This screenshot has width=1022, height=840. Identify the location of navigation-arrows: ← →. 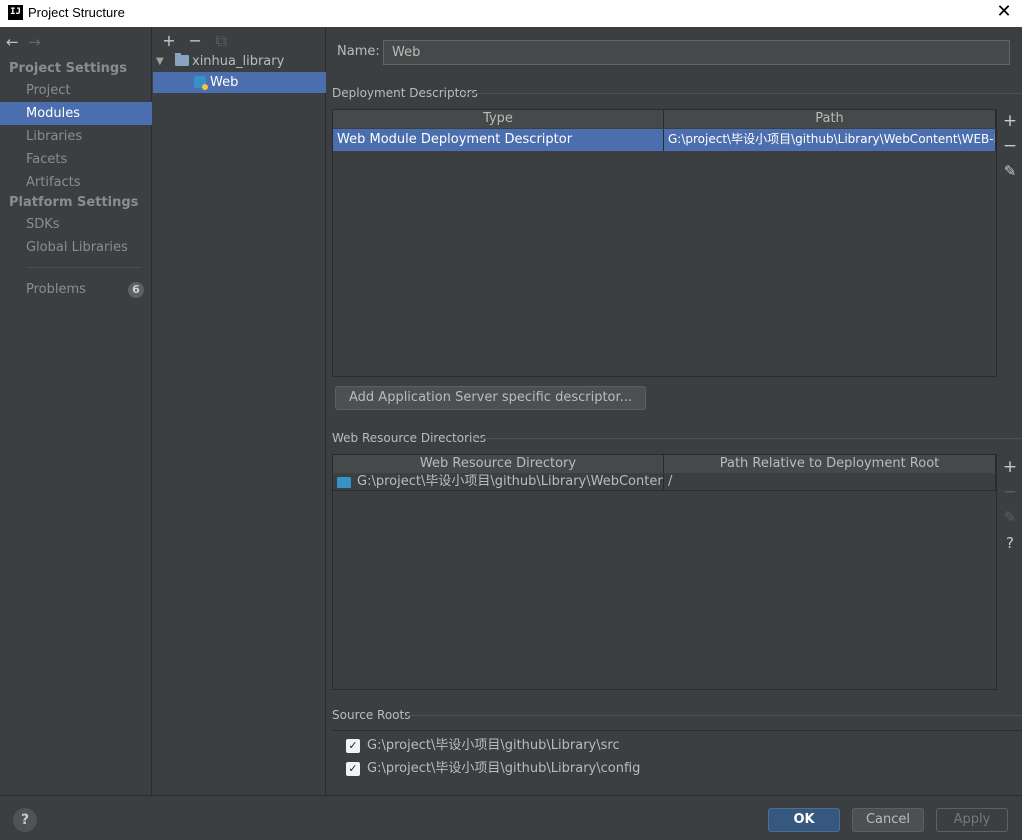
(26, 42).